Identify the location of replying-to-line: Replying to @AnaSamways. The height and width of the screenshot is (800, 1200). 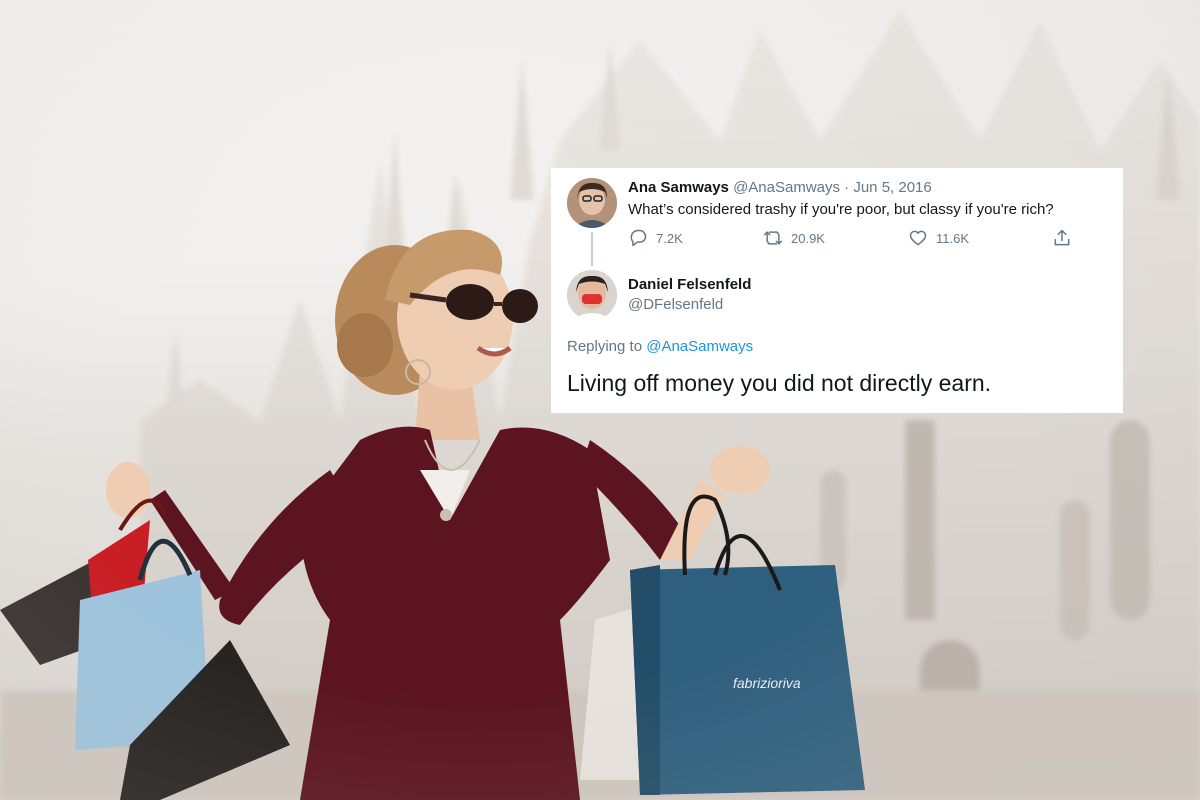
(660, 346).